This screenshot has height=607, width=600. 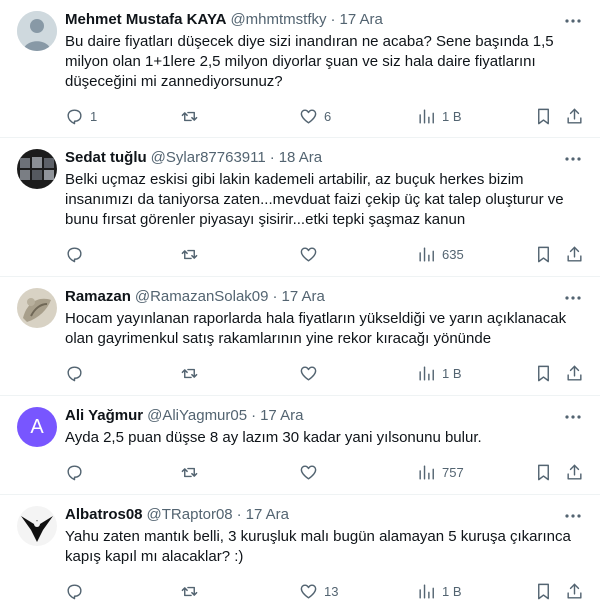 I want to click on views-button: 635, so click(x=440, y=254).